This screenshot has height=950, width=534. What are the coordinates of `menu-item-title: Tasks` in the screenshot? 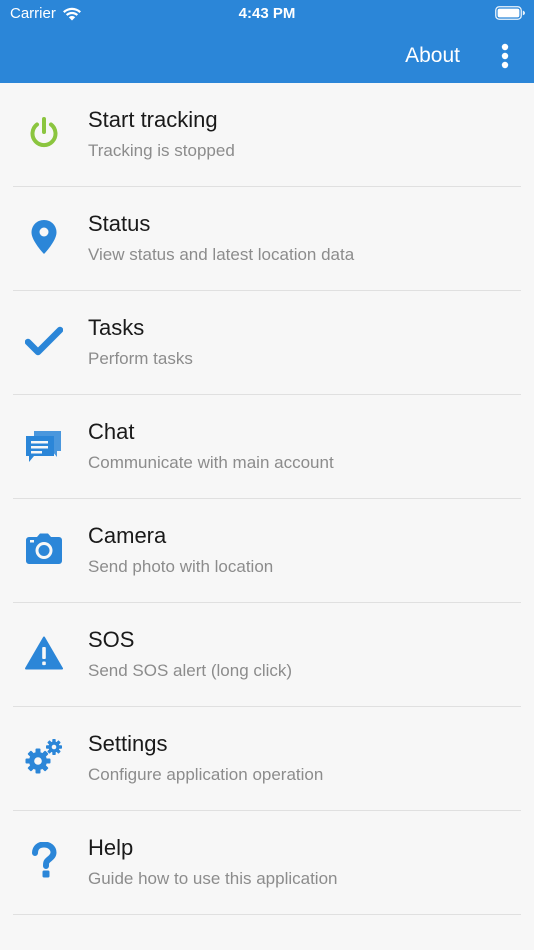 It's located at (116, 327).